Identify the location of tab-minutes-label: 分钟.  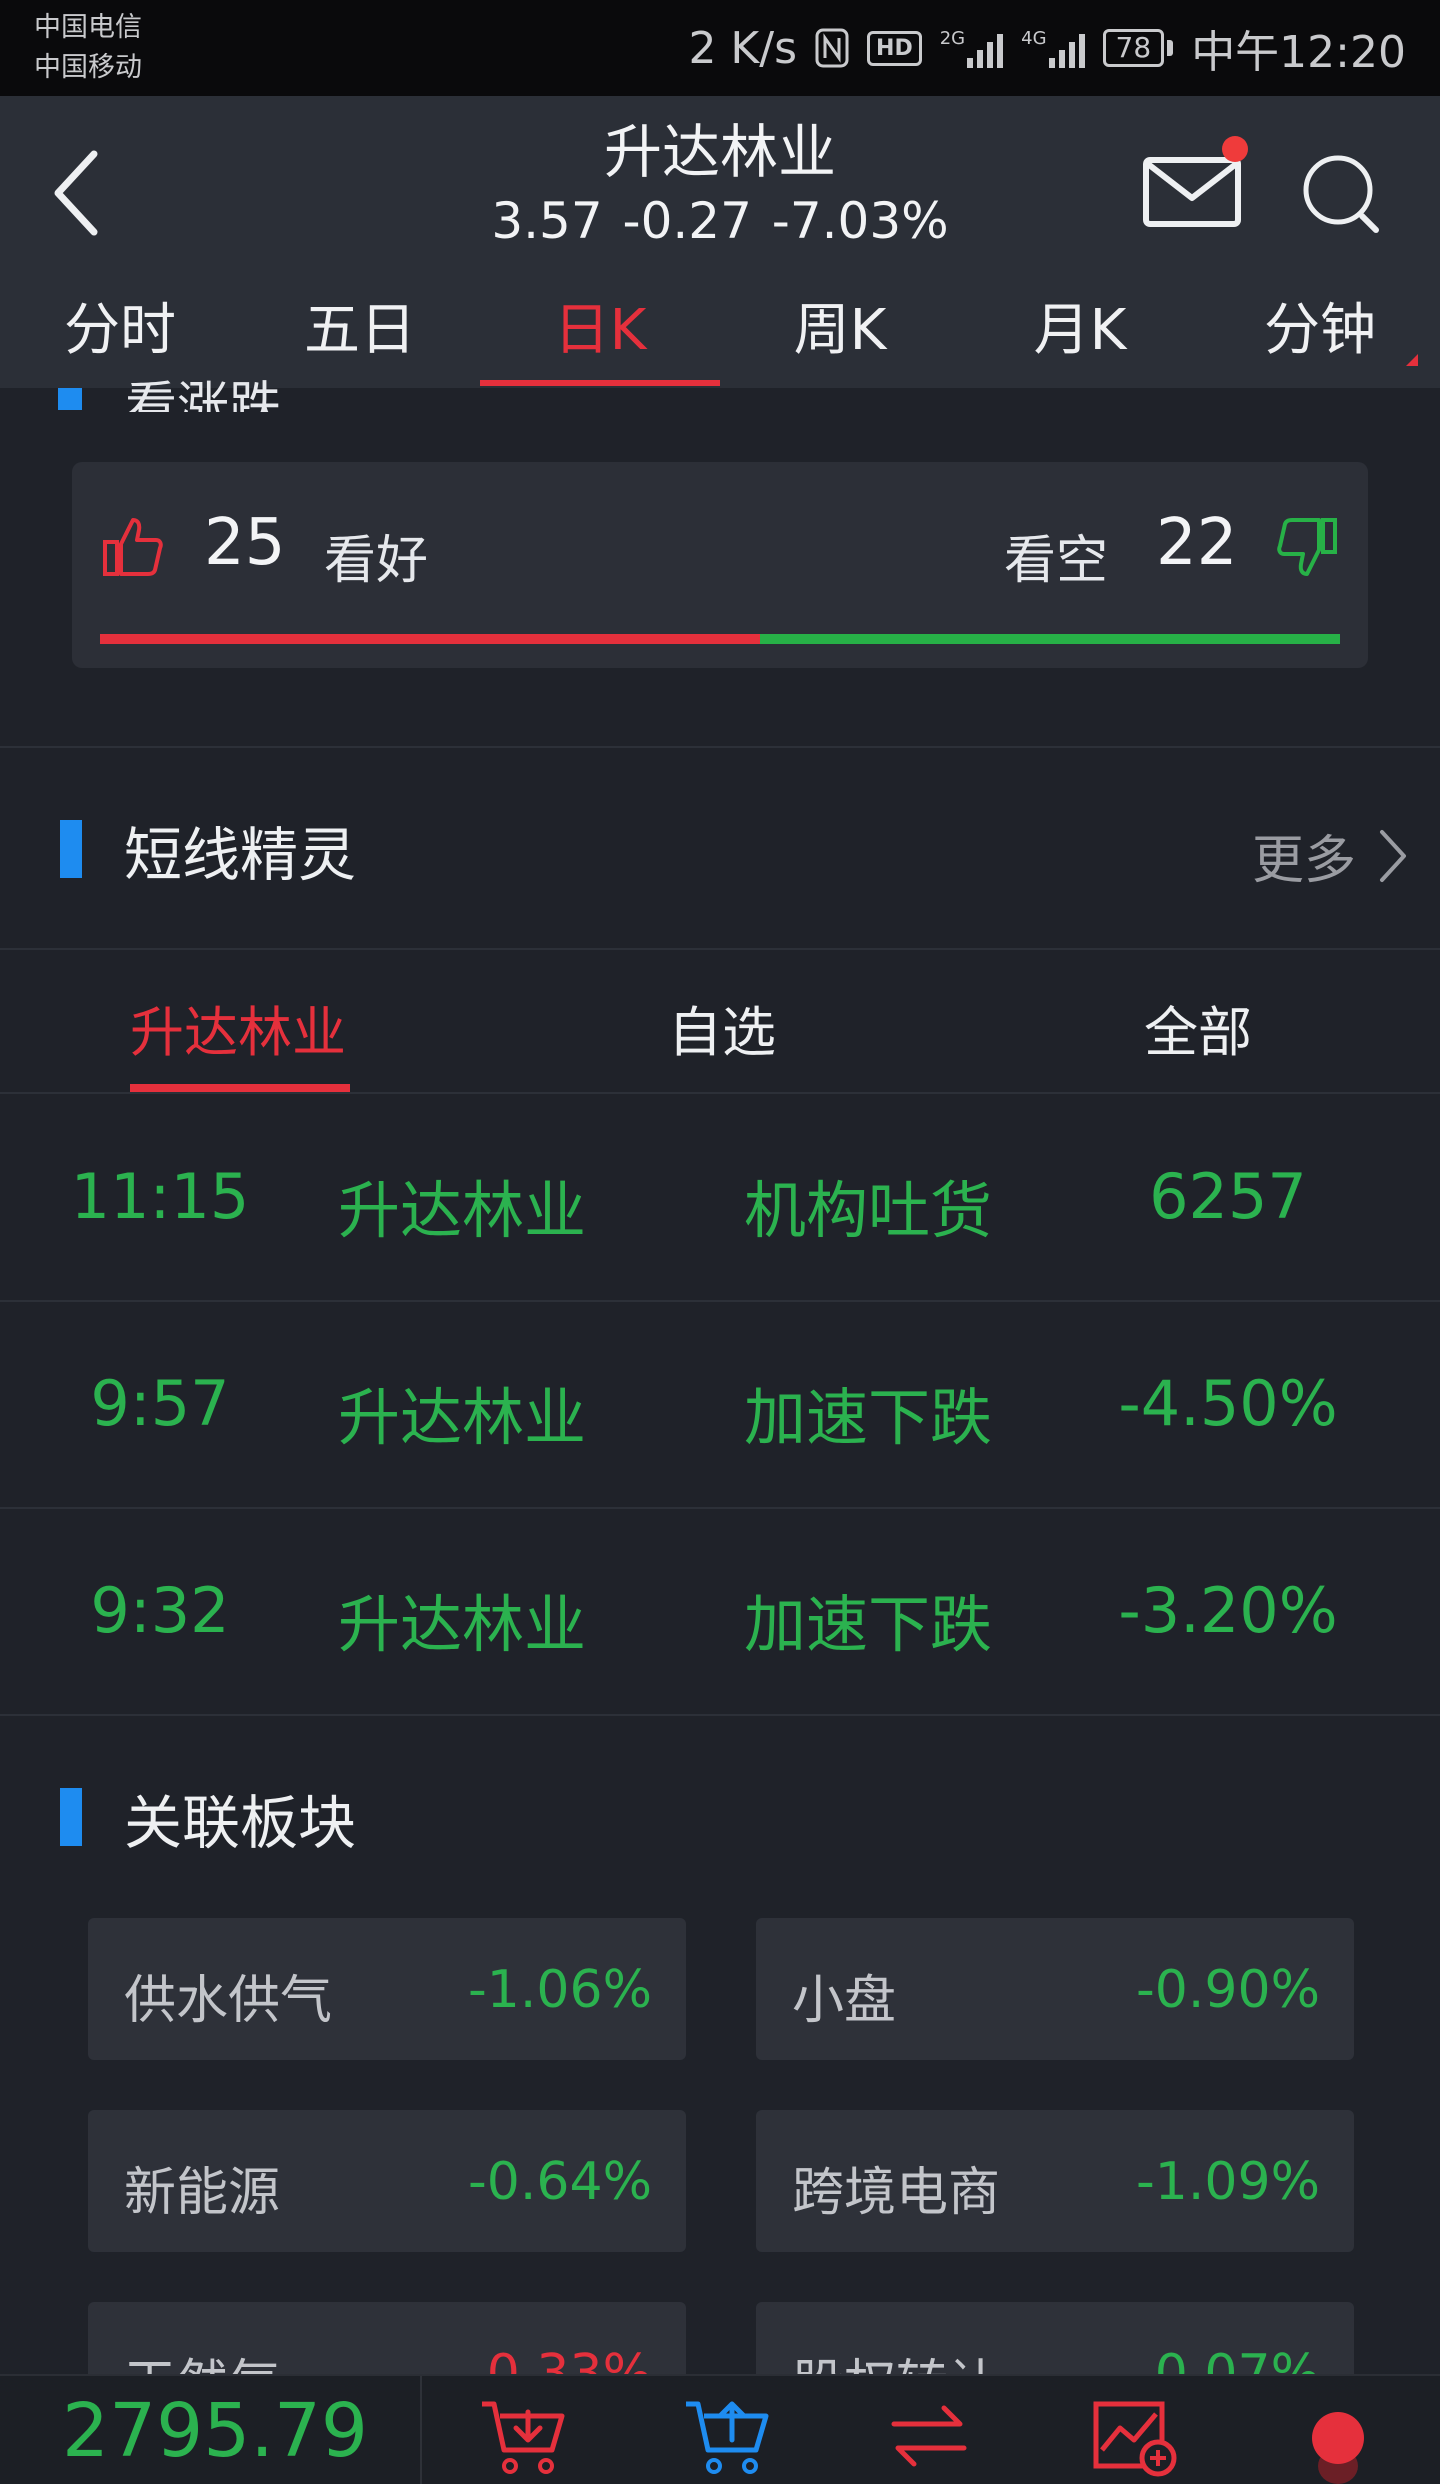
(1320, 330).